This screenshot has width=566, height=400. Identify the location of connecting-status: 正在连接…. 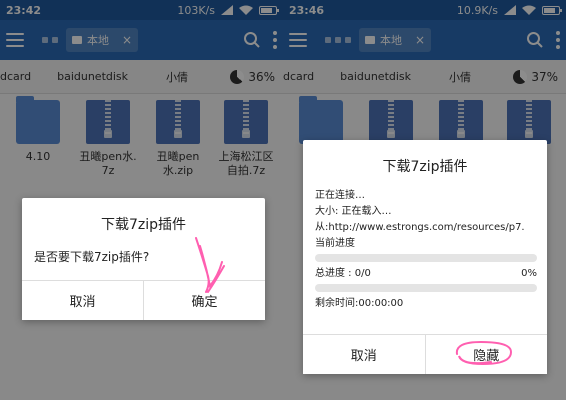
(340, 195).